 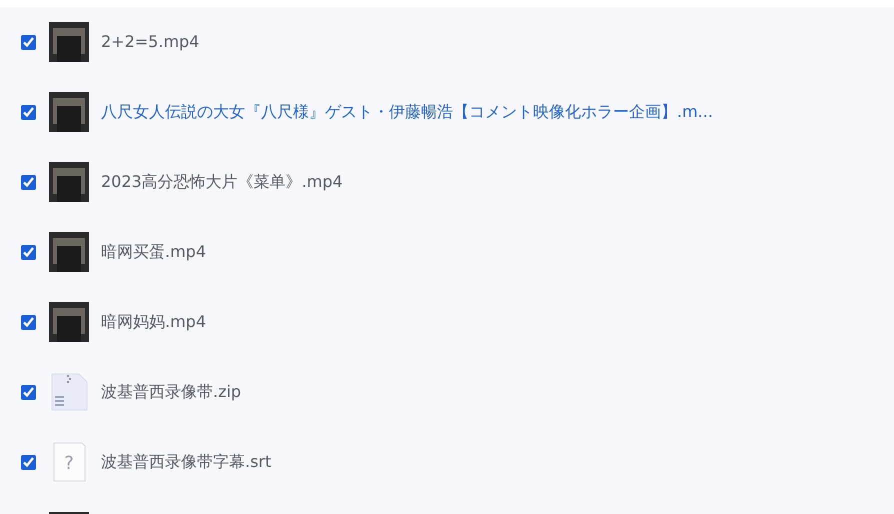 I want to click on file-name: 暗网买蛋.mp4, so click(x=153, y=252).